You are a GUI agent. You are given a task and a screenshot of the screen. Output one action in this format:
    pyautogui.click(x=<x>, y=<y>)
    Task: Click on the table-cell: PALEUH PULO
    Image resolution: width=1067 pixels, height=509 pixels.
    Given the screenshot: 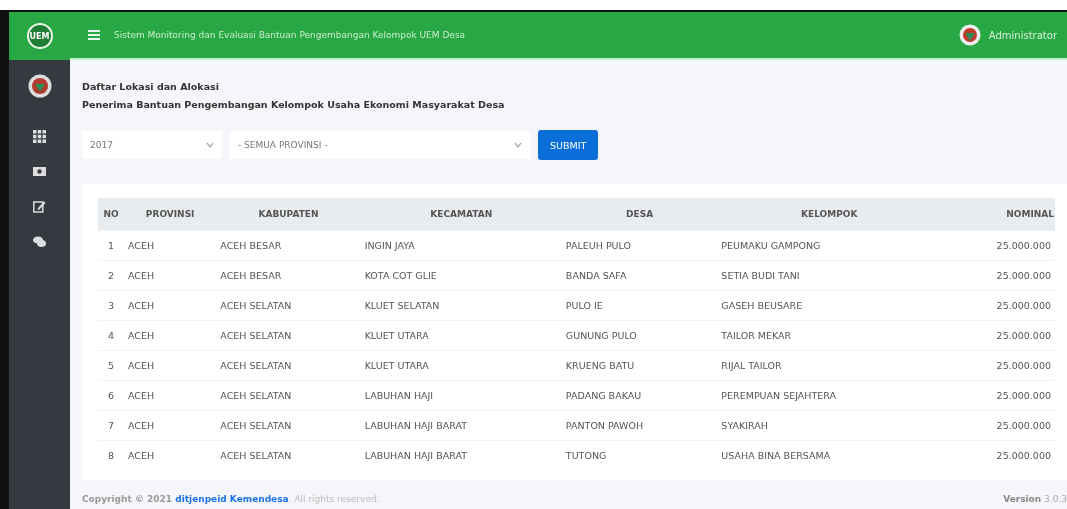 What is the action you would take?
    pyautogui.click(x=639, y=245)
    